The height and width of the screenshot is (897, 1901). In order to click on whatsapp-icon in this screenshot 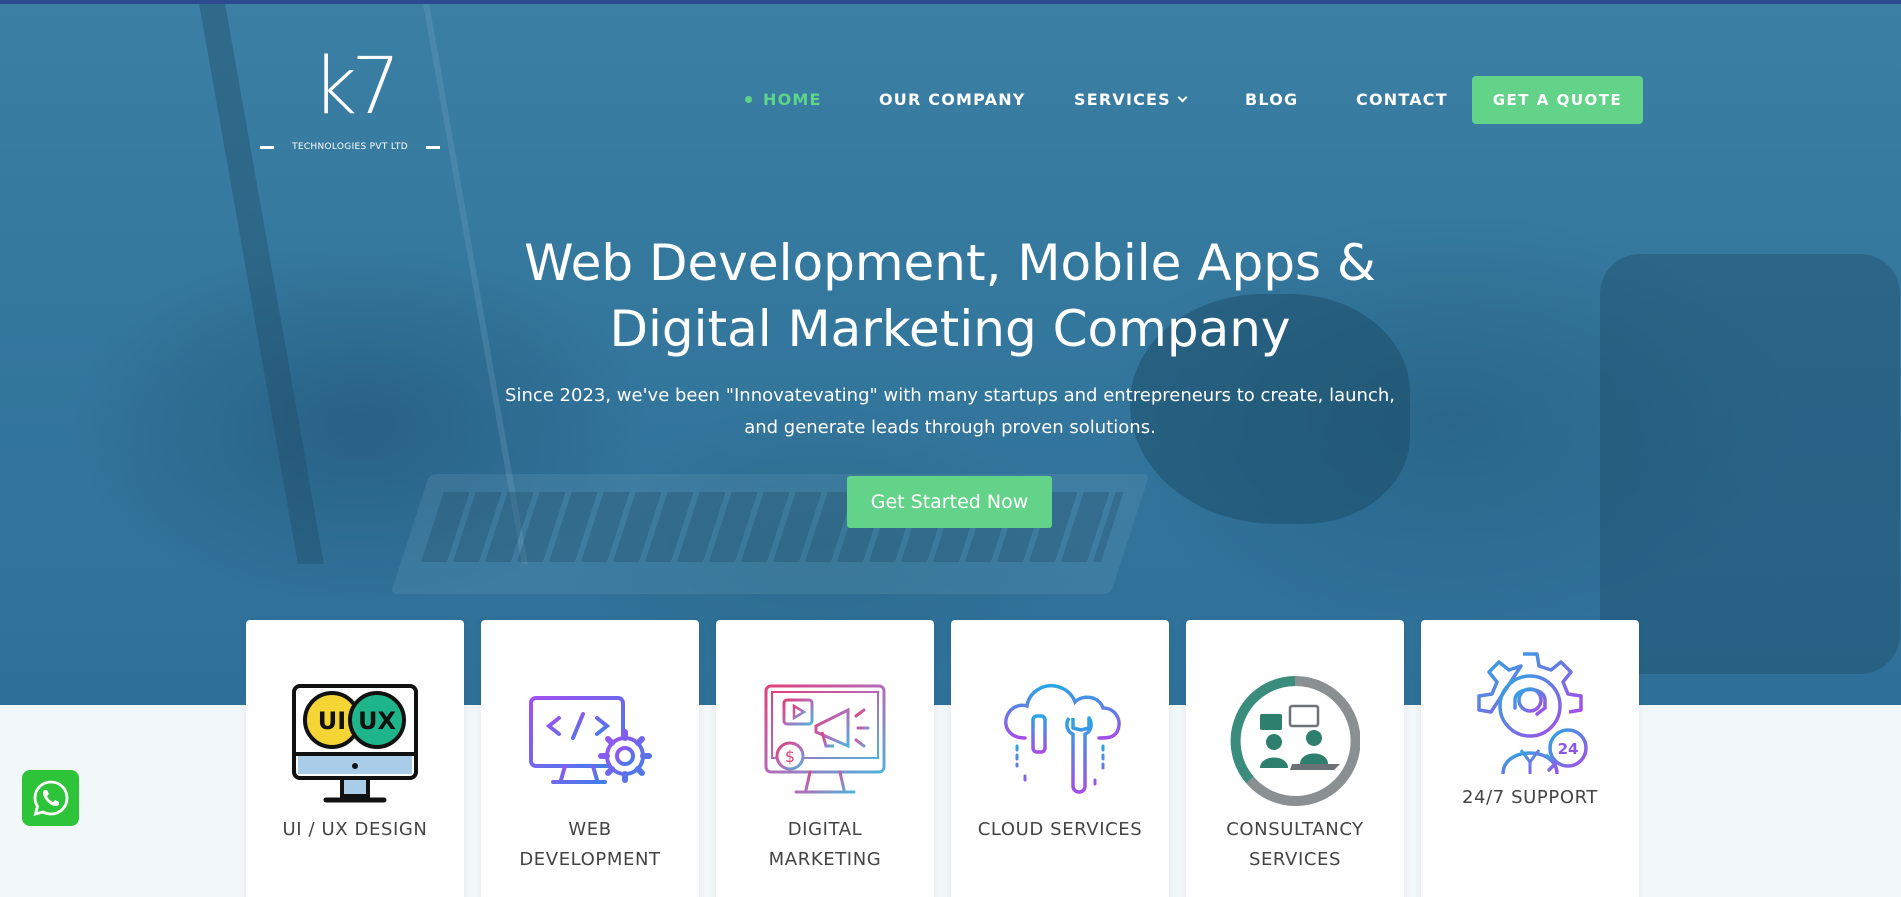, I will do `click(50, 798)`.